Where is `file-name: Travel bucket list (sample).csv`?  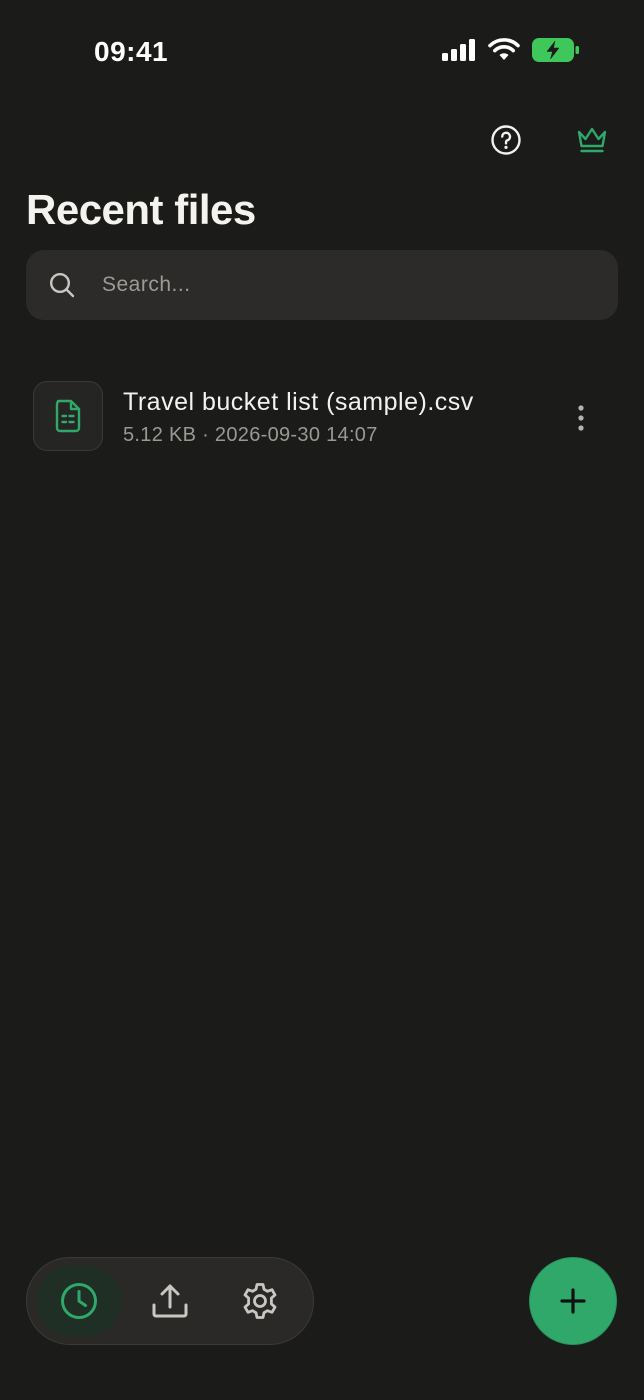
file-name: Travel bucket list (sample).csv is located at coordinates (298, 402).